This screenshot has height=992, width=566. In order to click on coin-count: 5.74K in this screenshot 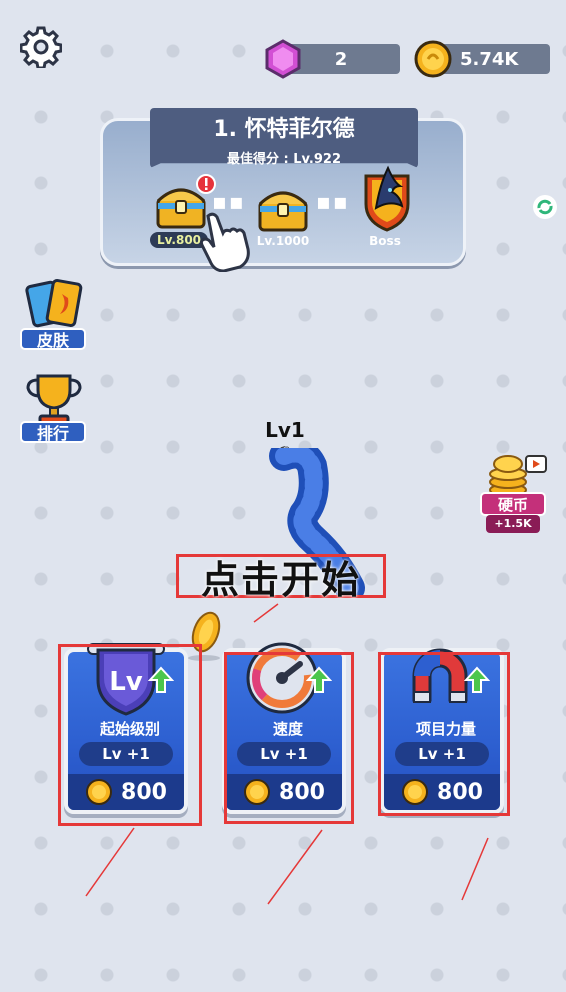, I will do `click(489, 59)`.